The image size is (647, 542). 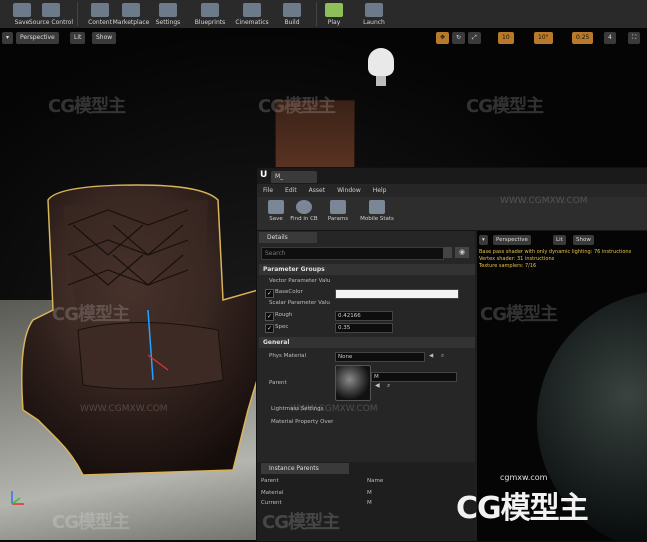 What do you see at coordinates (431, 356) in the screenshot?
I see `use-selected-arrow-icon: ◀` at bounding box center [431, 356].